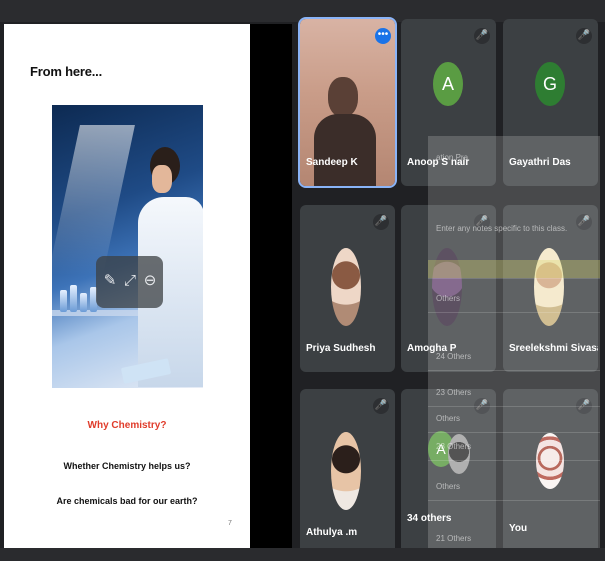 This screenshot has height=561, width=605. I want to click on more-options-button: •••, so click(383, 36).